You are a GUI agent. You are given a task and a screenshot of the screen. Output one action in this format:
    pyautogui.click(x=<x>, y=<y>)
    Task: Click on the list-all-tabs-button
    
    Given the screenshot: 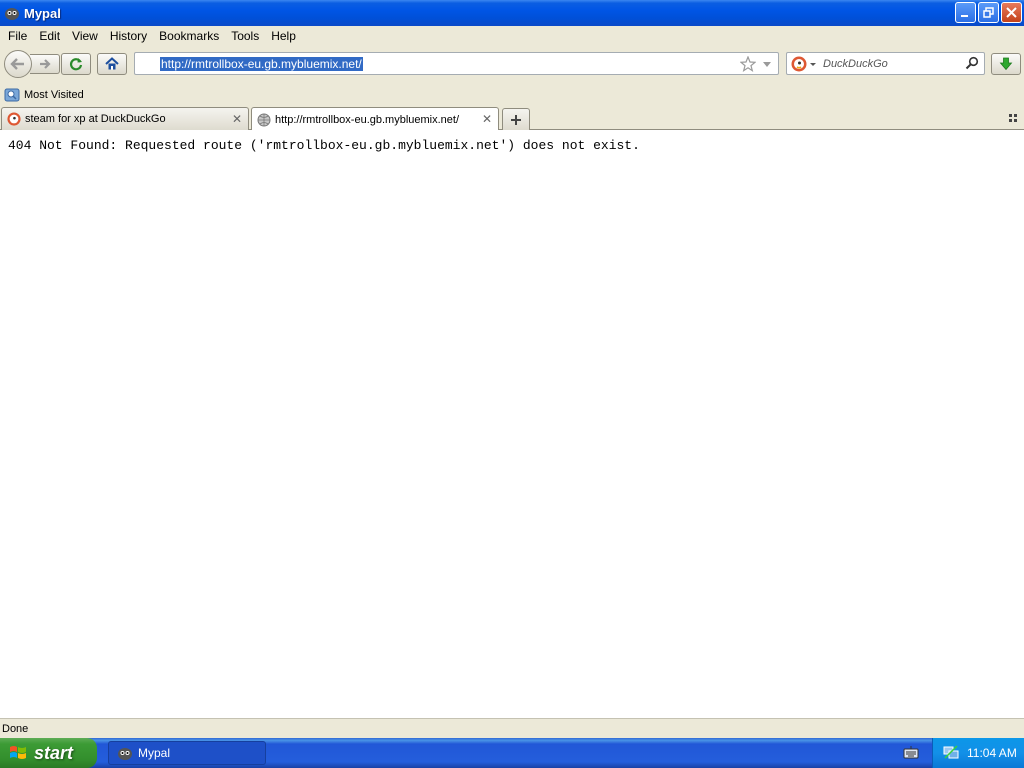 What is the action you would take?
    pyautogui.click(x=1014, y=119)
    